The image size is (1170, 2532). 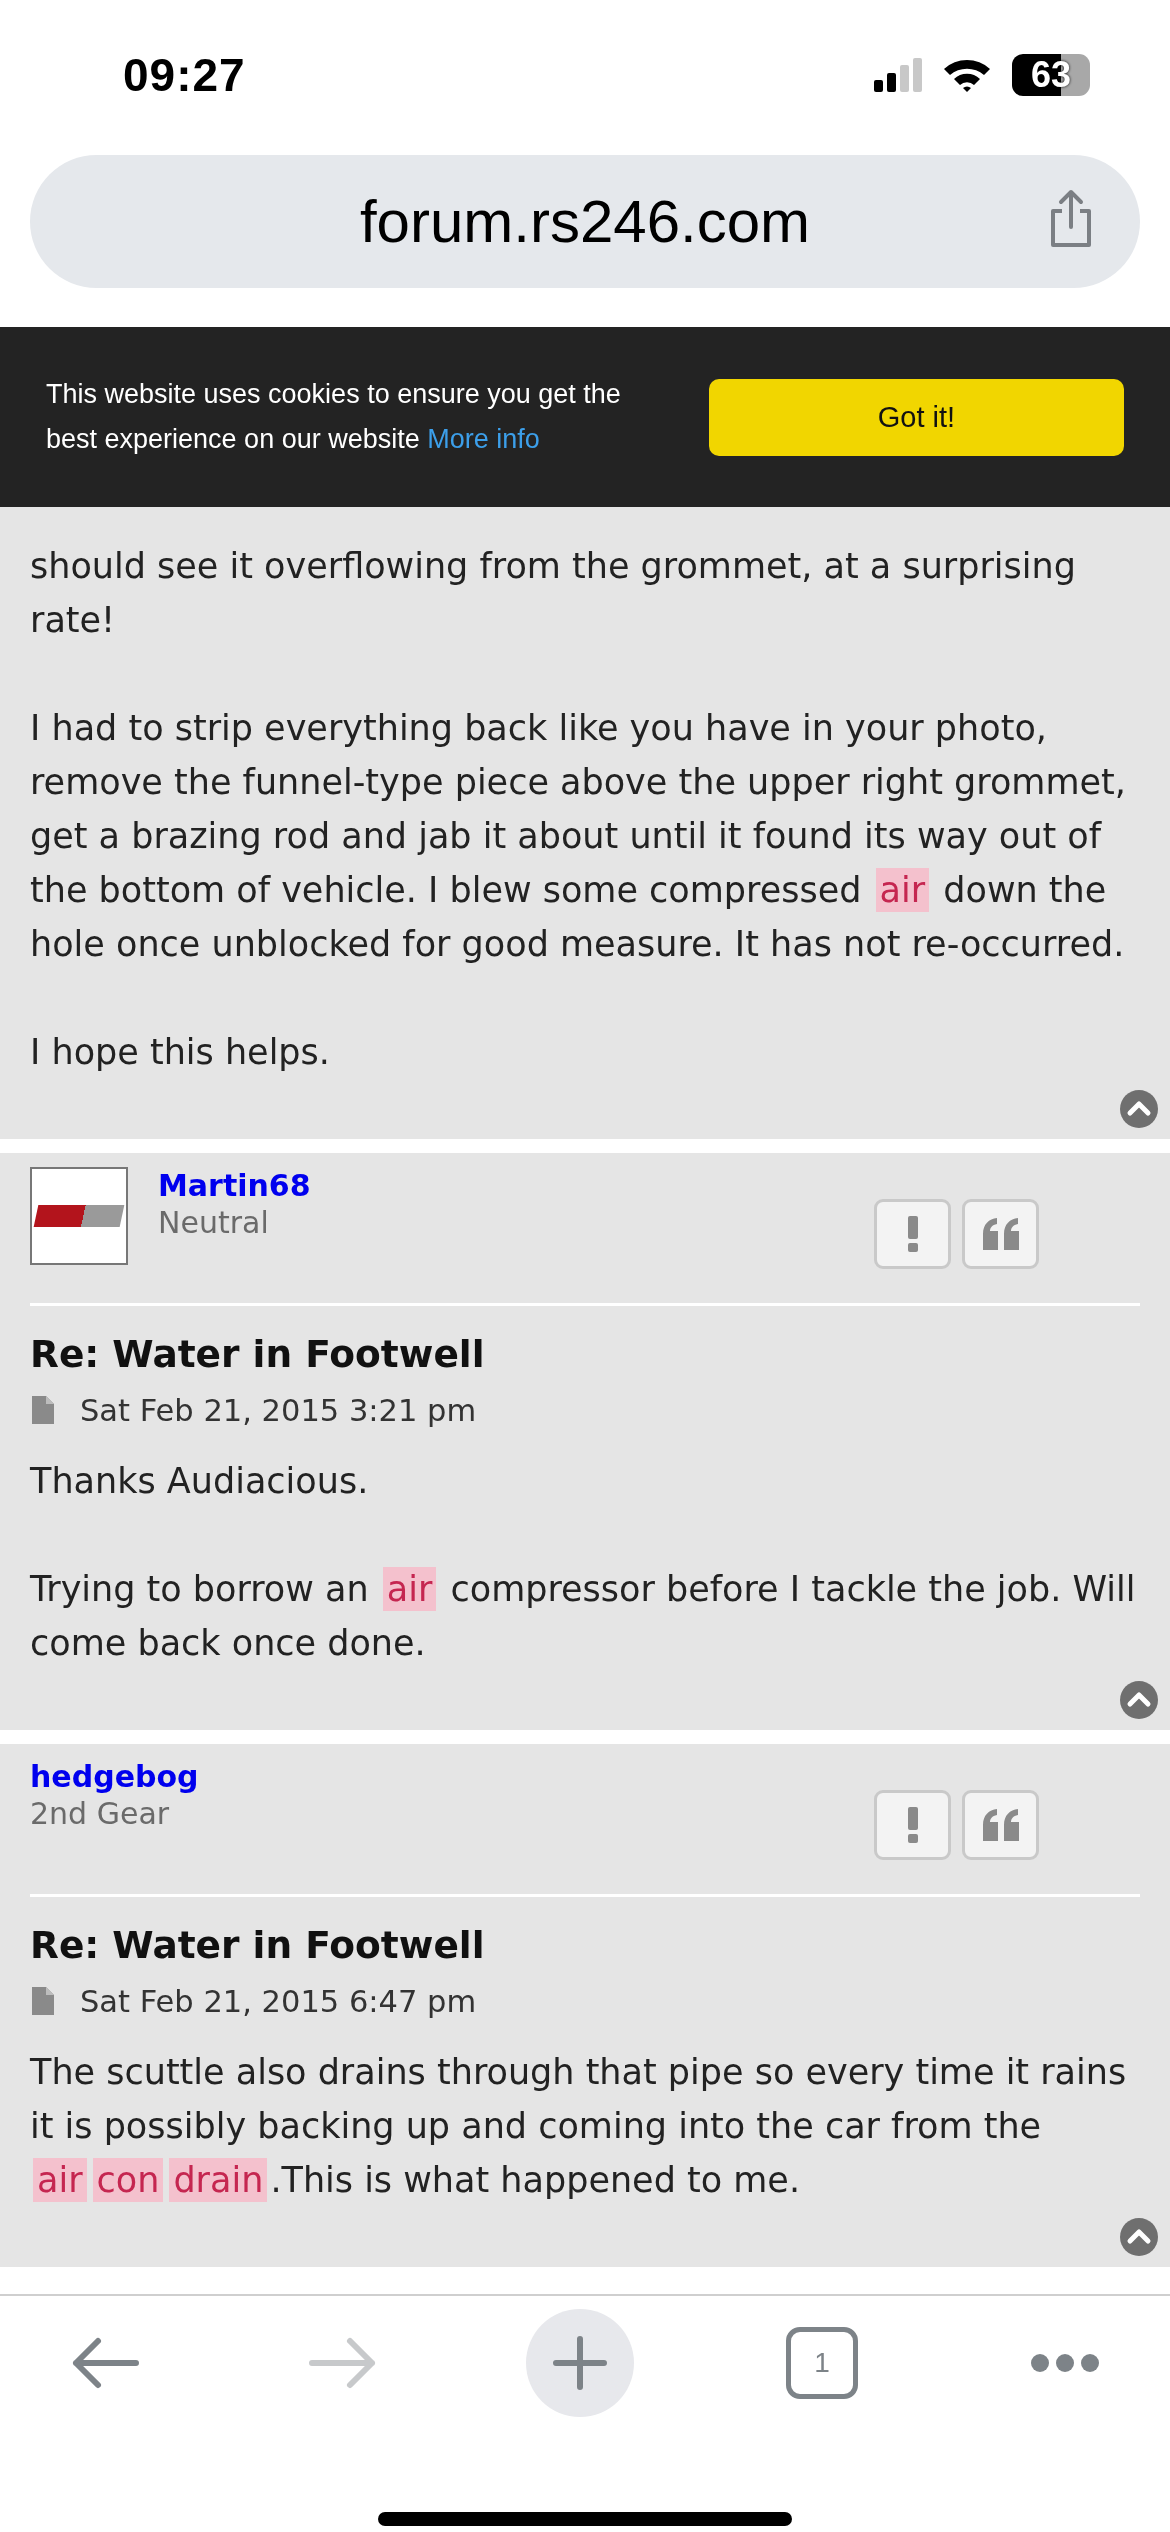 I want to click on post-text: Trying to borrow an air compressor before I tackle the job. Will come back once done., so click(x=583, y=1615).